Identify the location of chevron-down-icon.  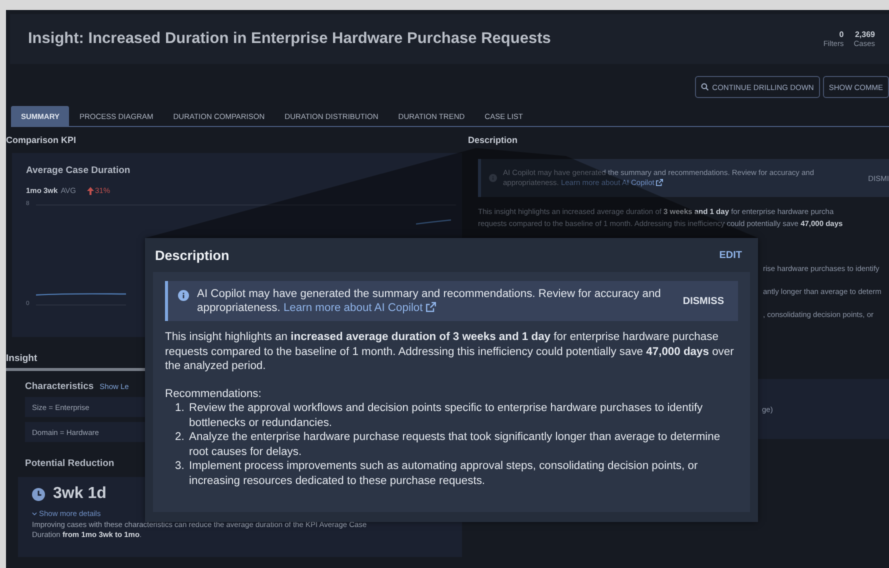
(34, 514).